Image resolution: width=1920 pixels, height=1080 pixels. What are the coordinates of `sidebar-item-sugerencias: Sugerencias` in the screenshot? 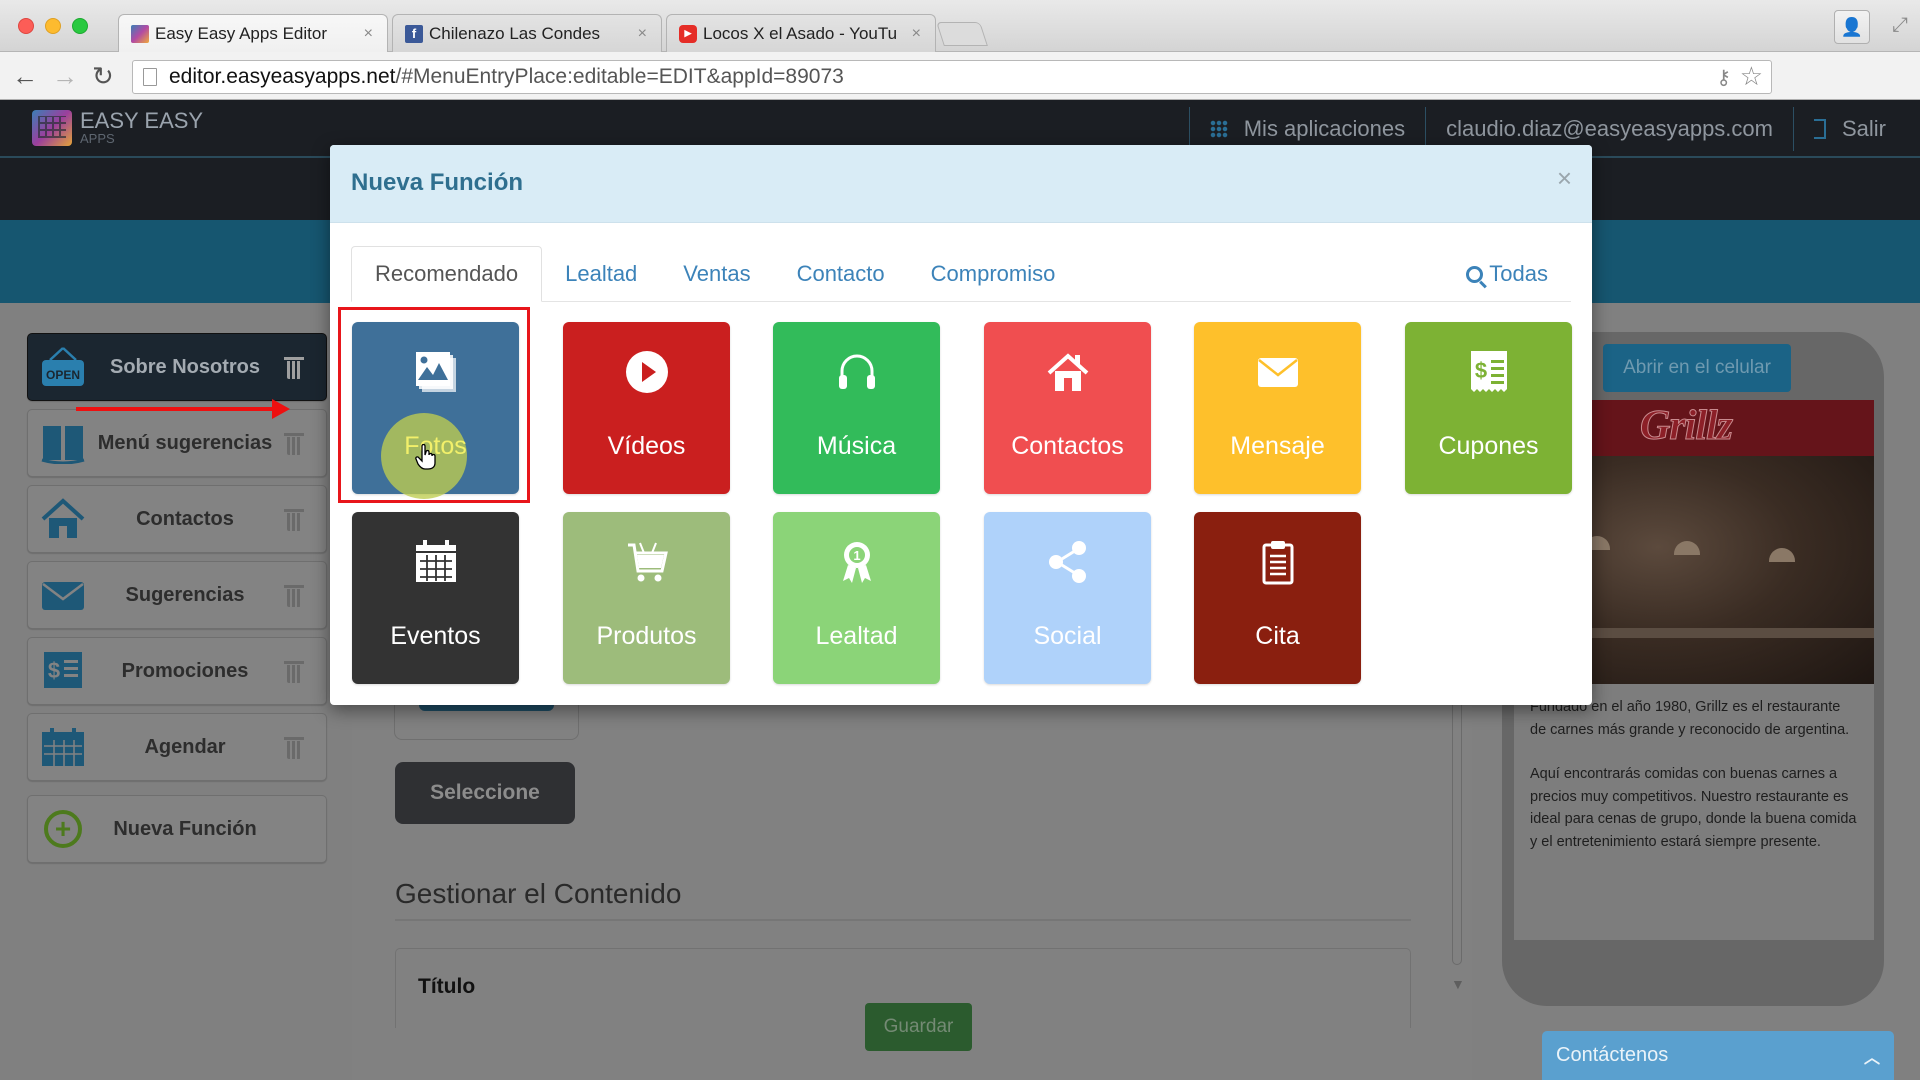 It's located at (177, 595).